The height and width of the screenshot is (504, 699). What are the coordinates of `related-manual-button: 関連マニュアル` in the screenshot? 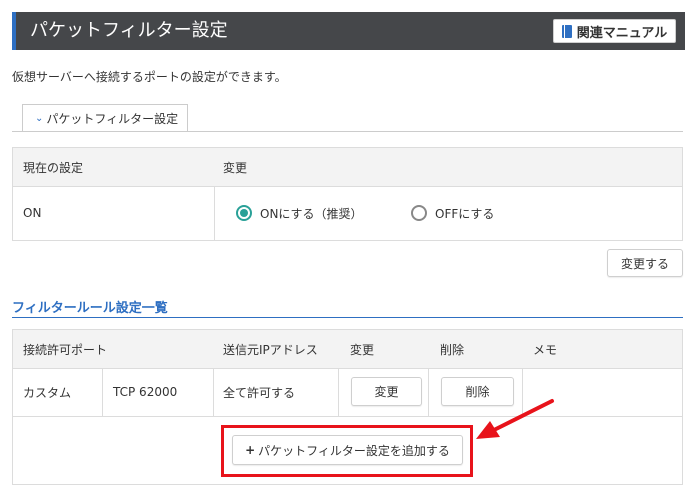 It's located at (614, 31).